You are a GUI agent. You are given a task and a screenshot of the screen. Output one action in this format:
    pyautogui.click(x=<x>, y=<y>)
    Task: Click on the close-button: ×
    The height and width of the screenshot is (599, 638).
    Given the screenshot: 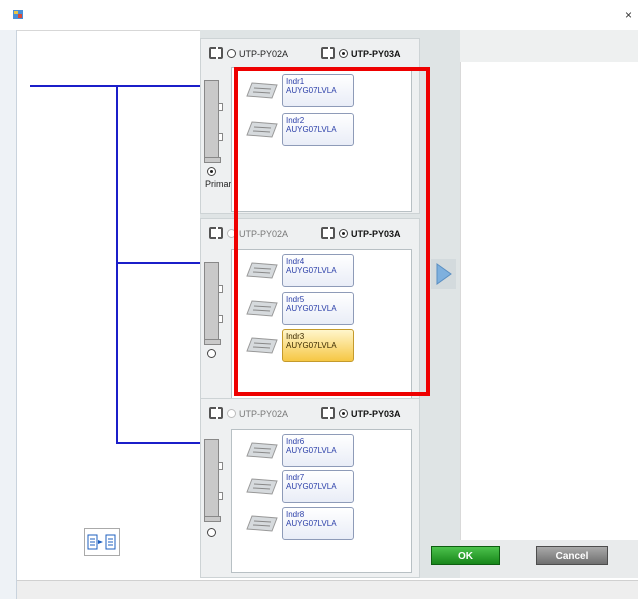 What is the action you would take?
    pyautogui.click(x=631, y=15)
    